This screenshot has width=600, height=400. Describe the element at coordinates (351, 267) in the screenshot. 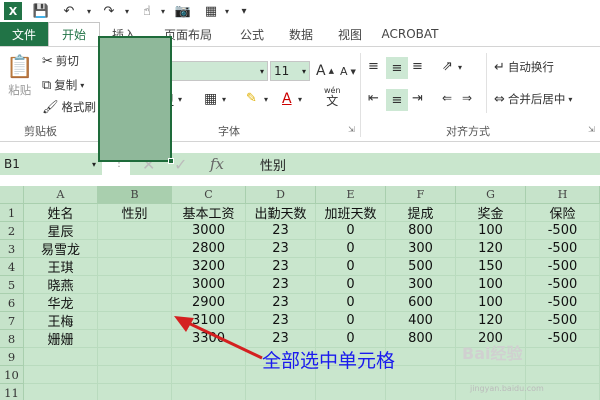

I see `cell-e4: 0` at that location.